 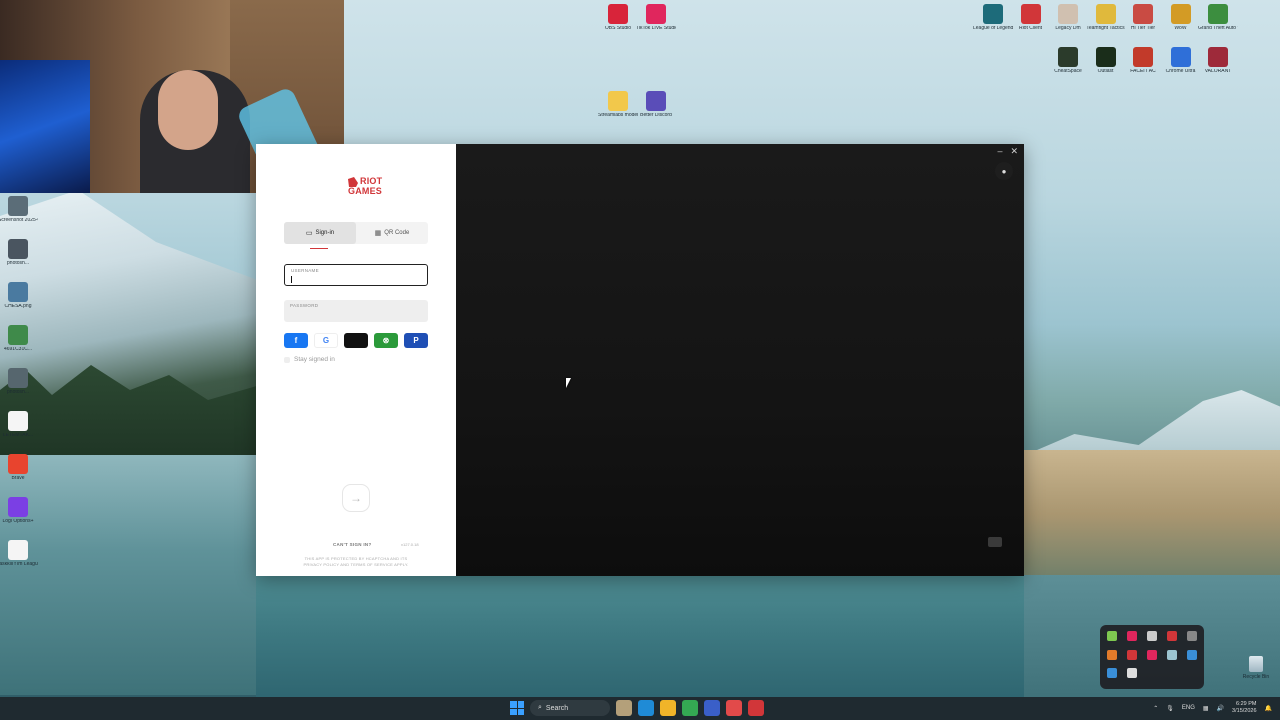 What do you see at coordinates (656, 28) in the screenshot?
I see `desktop-icon-label: TikTok LIVE Studio` at bounding box center [656, 28].